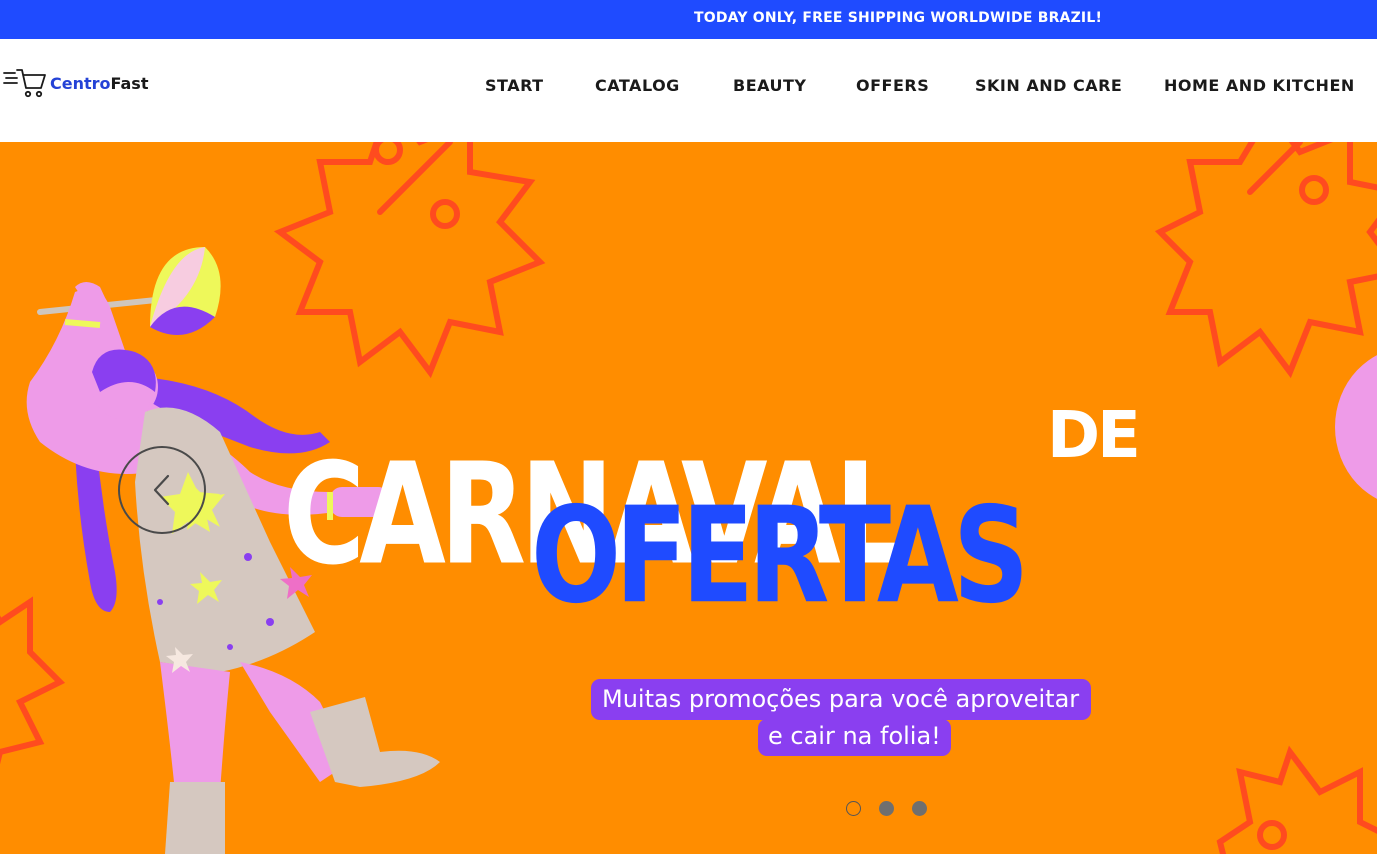 The width and height of the screenshot is (1377, 854). What do you see at coordinates (514, 85) in the screenshot?
I see `nav-start: START` at bounding box center [514, 85].